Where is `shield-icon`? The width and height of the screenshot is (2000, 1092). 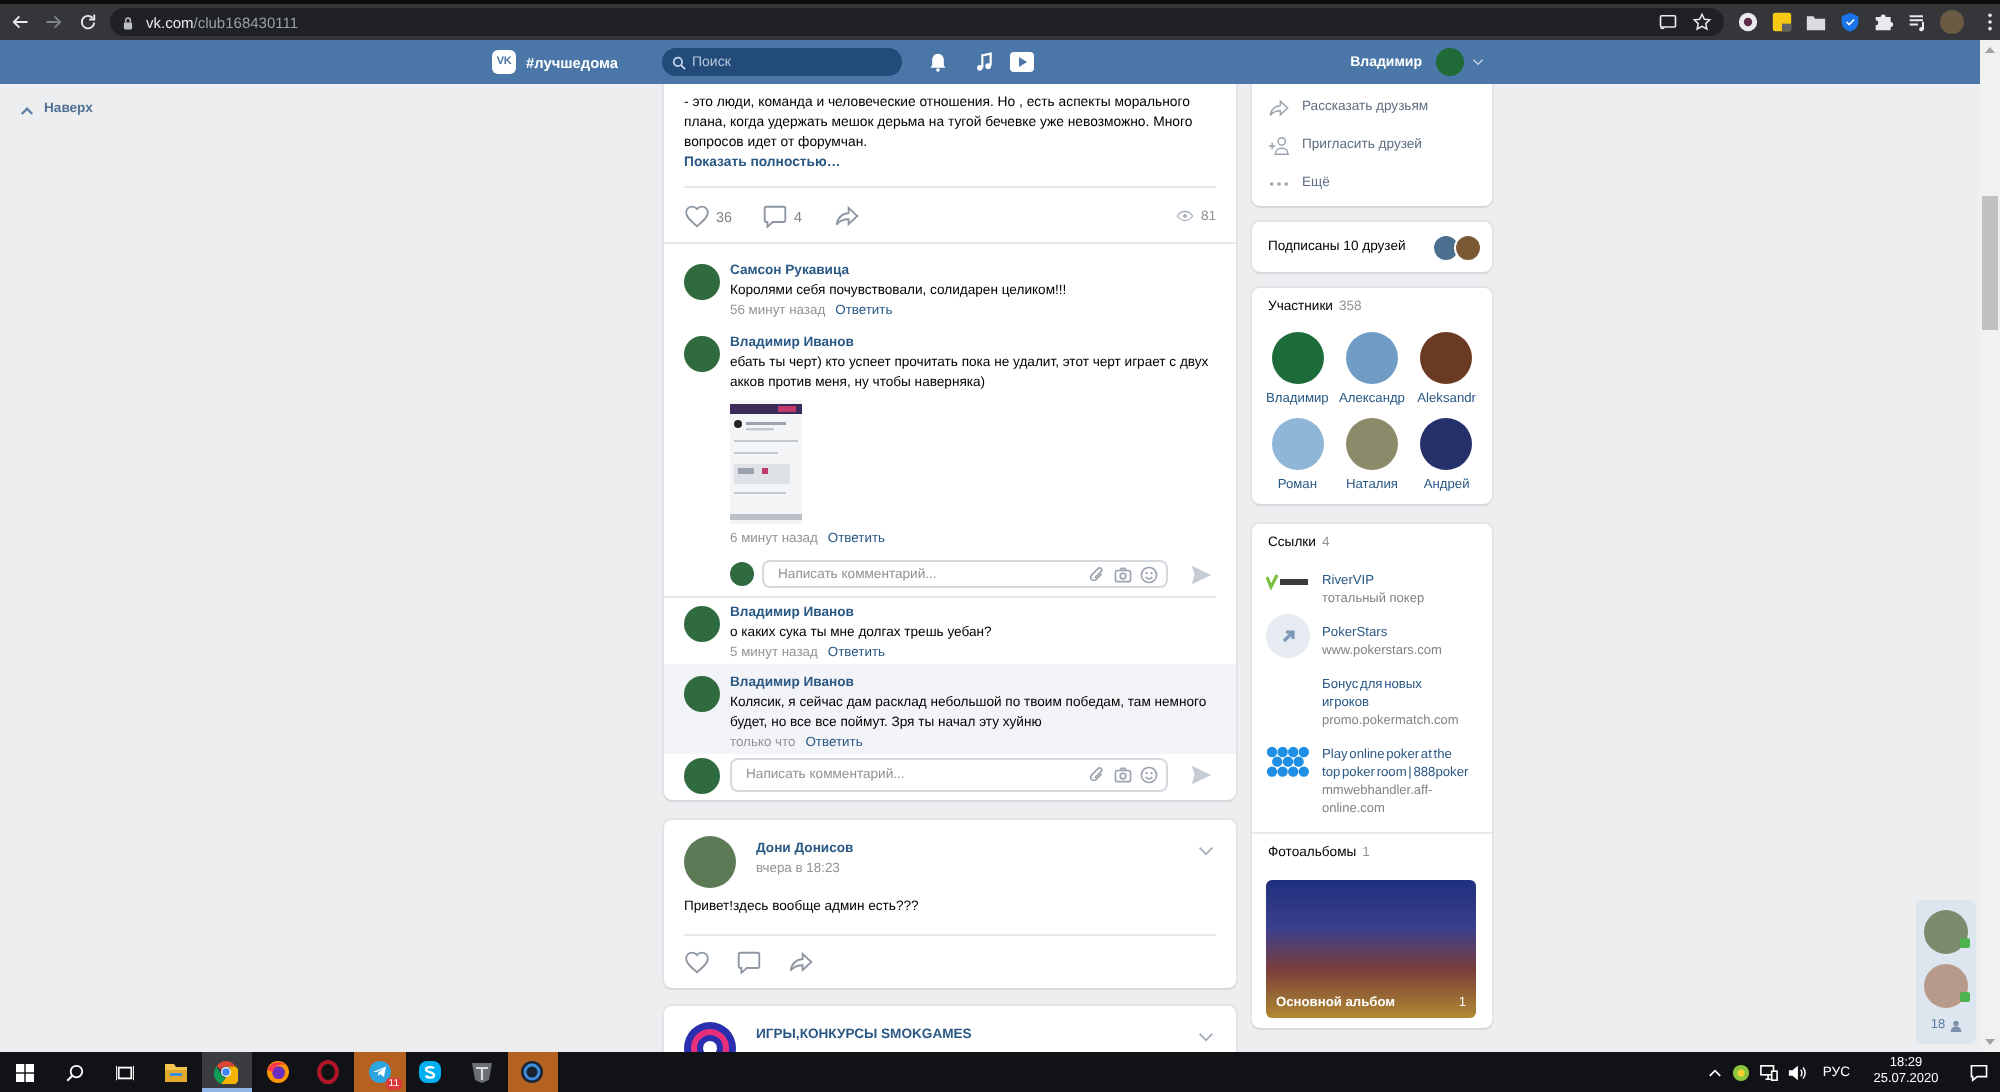 shield-icon is located at coordinates (1850, 22).